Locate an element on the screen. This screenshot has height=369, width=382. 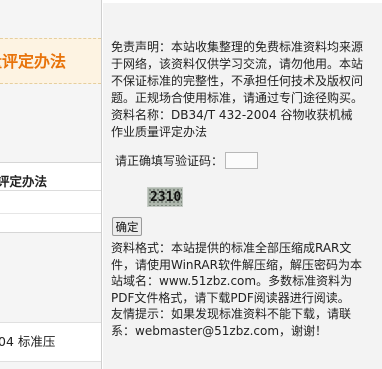
info-line: 件，请使用WinRAR软件解压缩，解压密码为本 is located at coordinates (236, 264).